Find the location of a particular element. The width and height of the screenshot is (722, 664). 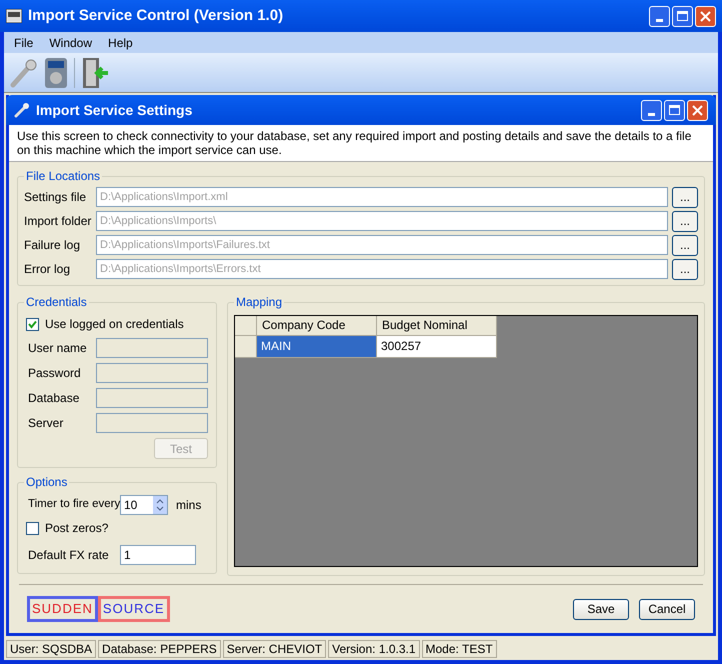

safe-icon is located at coordinates (56, 72).